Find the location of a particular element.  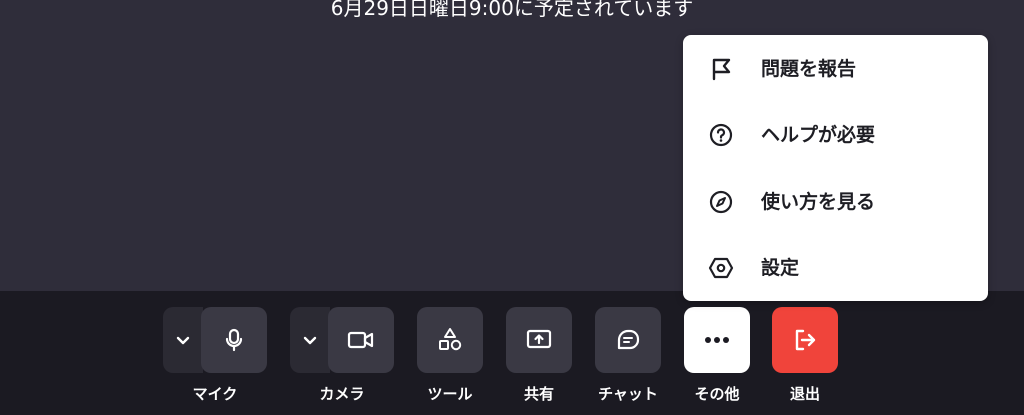

tools-button is located at coordinates (450, 340).